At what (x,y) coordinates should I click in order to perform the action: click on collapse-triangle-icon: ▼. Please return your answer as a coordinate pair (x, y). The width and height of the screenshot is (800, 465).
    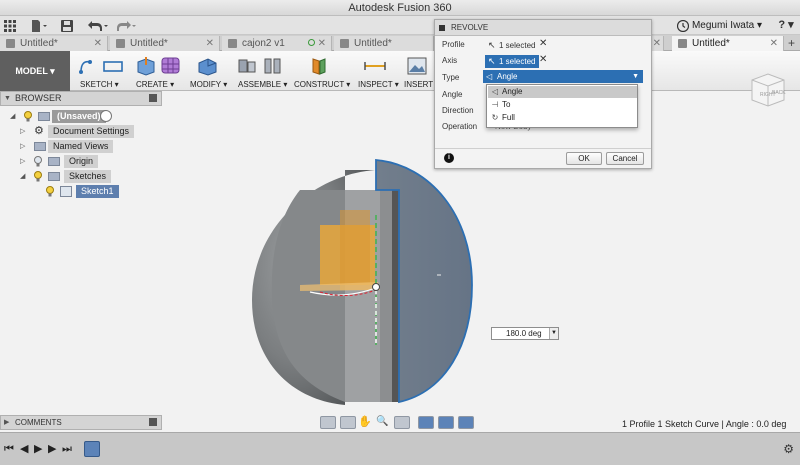
    Looking at the image, I should click on (7, 98).